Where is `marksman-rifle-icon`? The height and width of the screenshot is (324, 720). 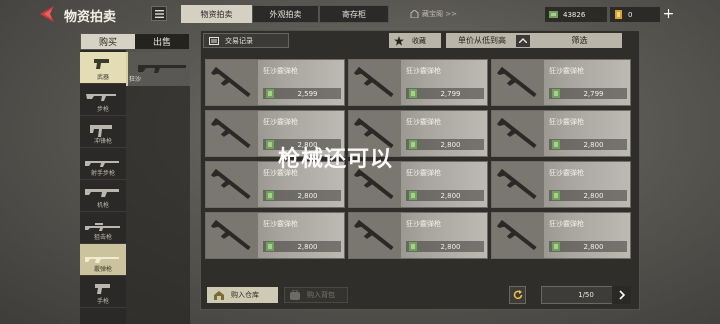
marksman-rifle-icon is located at coordinates (102, 164).